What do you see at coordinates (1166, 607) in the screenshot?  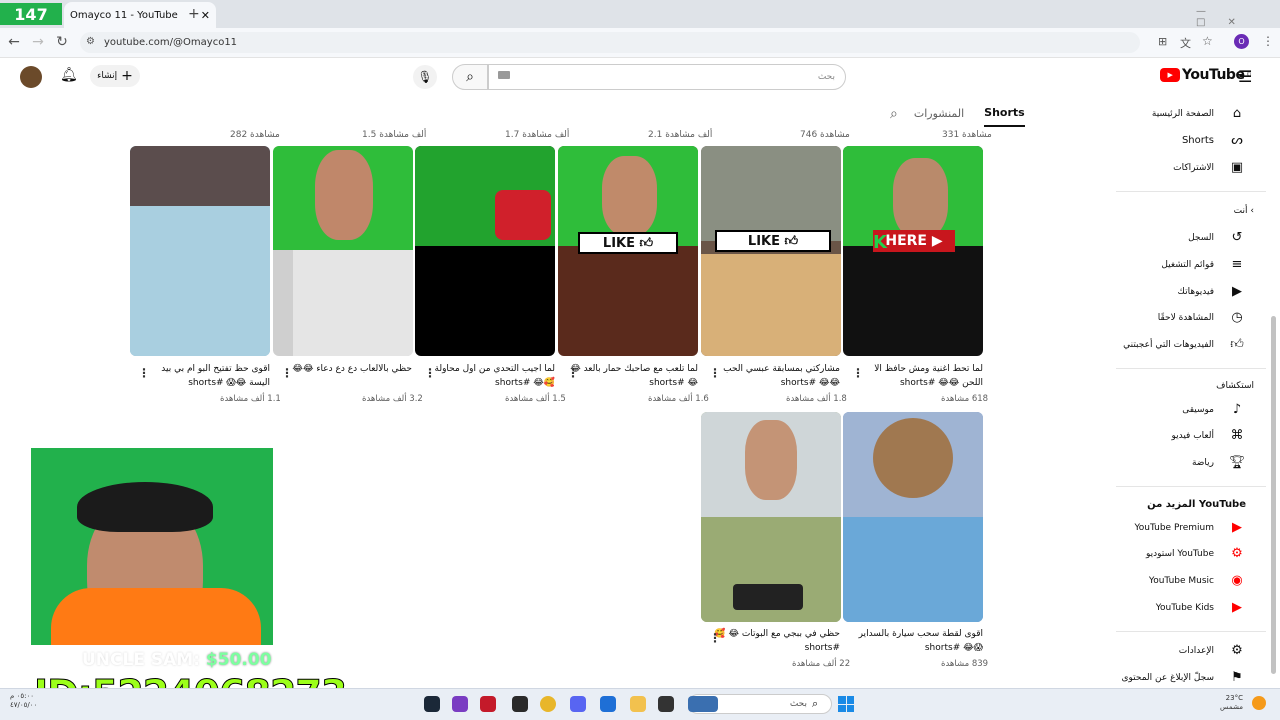 I see `sidebar-item-kids: YouTube Kids ▶` at bounding box center [1166, 607].